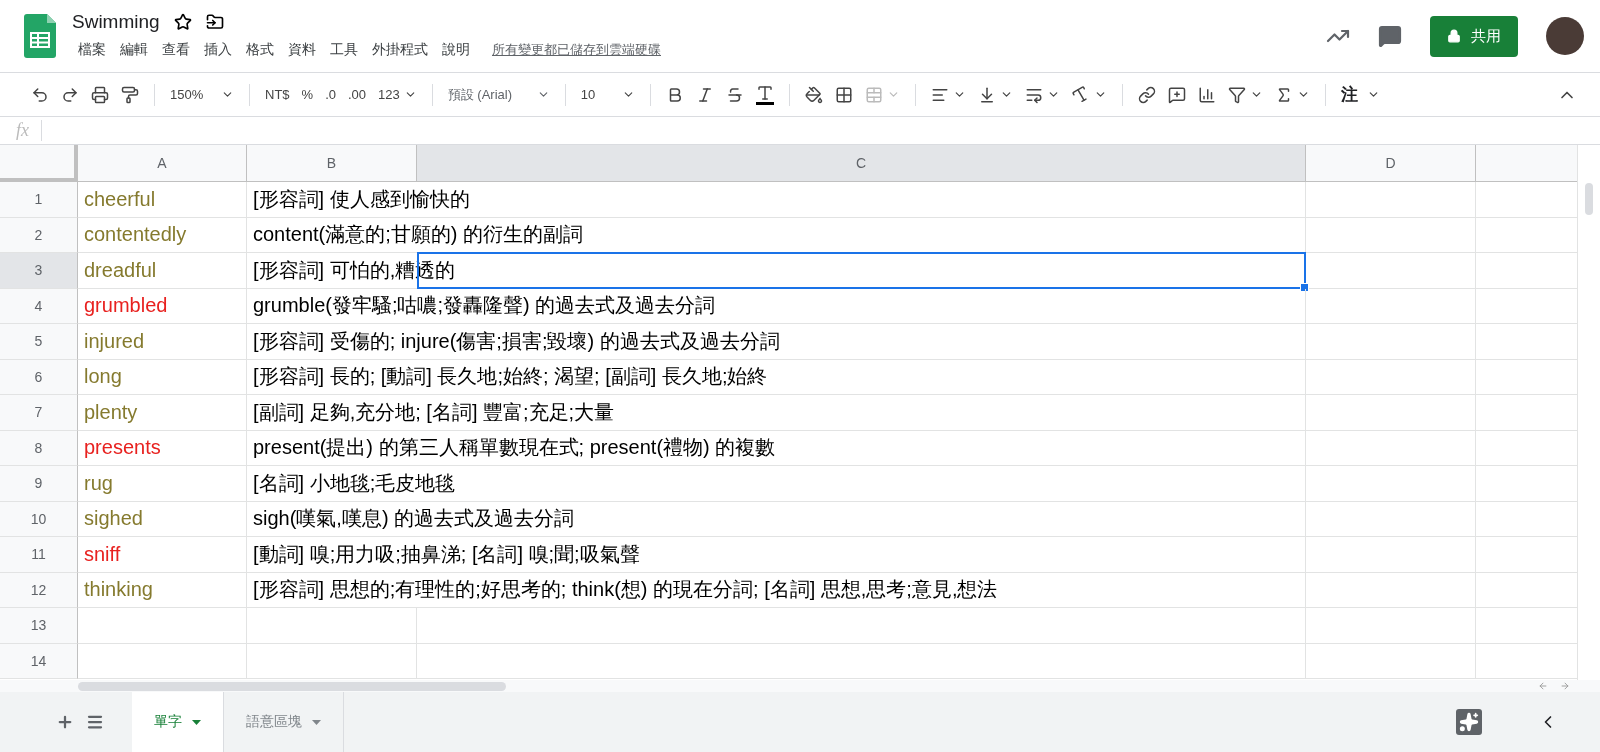  I want to click on table-cell: grumbled, so click(162, 306).